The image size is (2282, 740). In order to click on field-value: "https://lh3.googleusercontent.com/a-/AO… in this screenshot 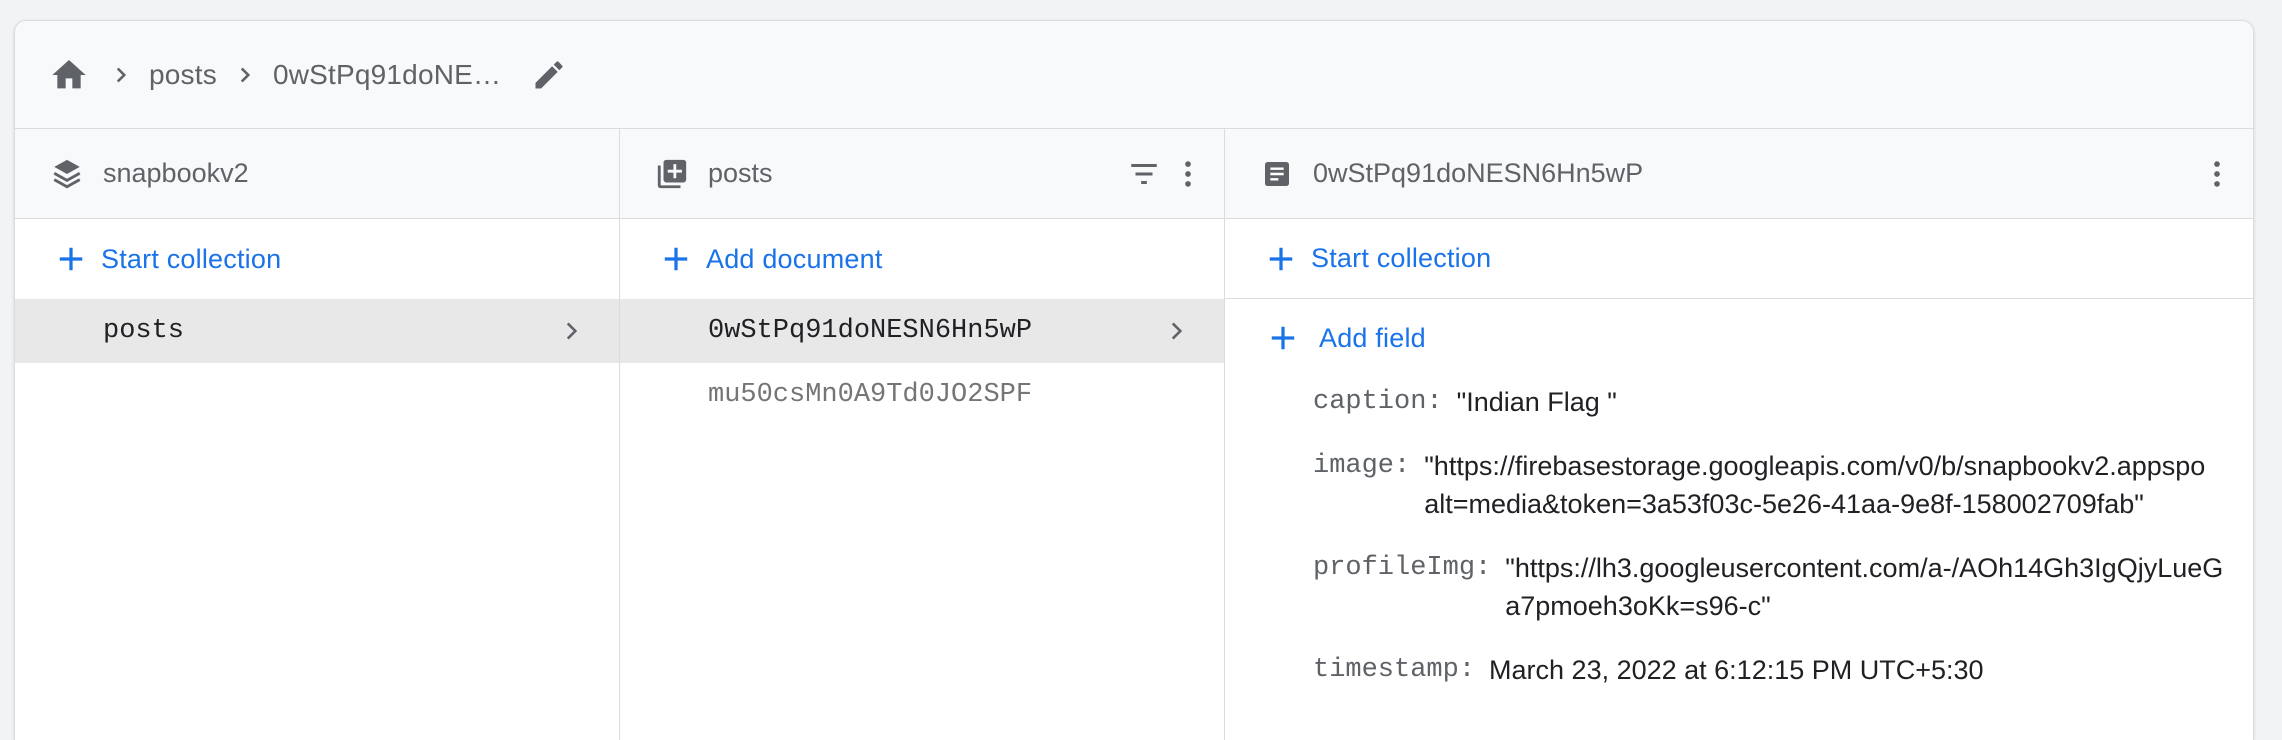, I will do `click(1864, 587)`.